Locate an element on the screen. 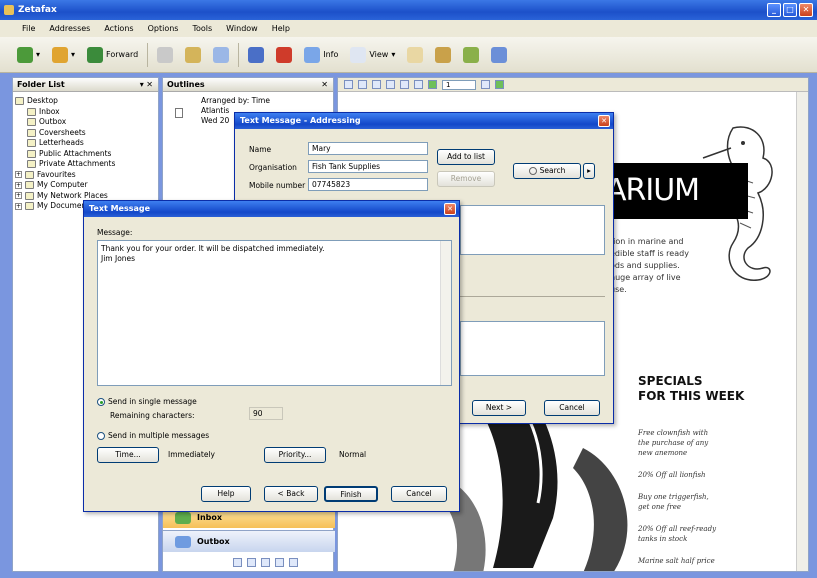  remove-button: Remove is located at coordinates (466, 179).